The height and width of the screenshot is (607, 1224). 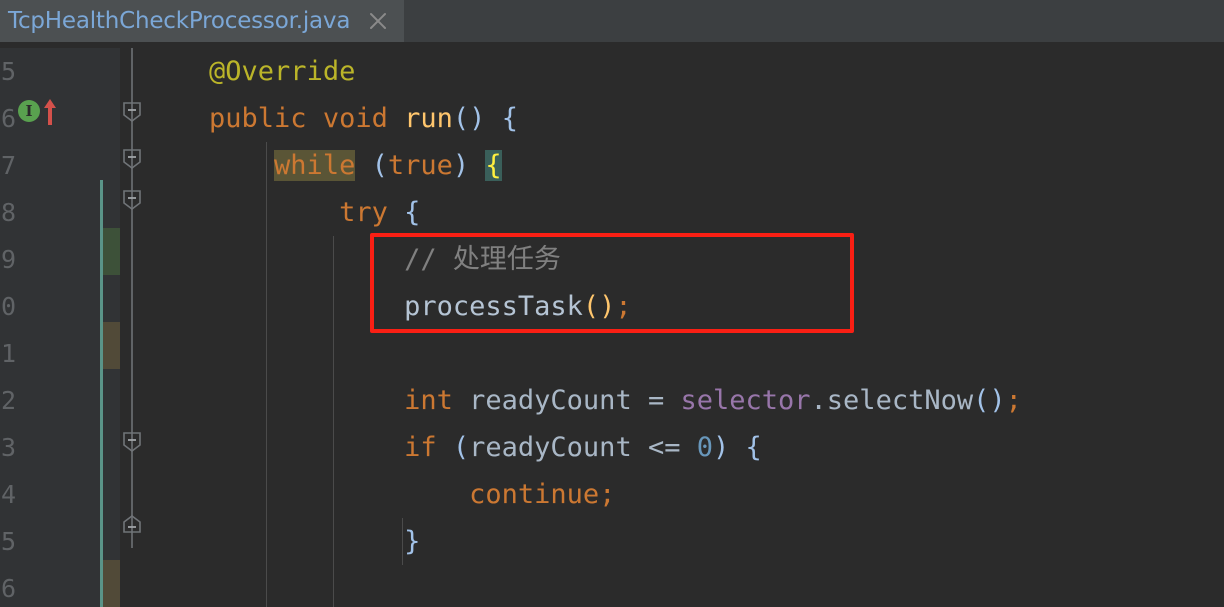 I want to click on code-token: <=, so click(x=664, y=447).